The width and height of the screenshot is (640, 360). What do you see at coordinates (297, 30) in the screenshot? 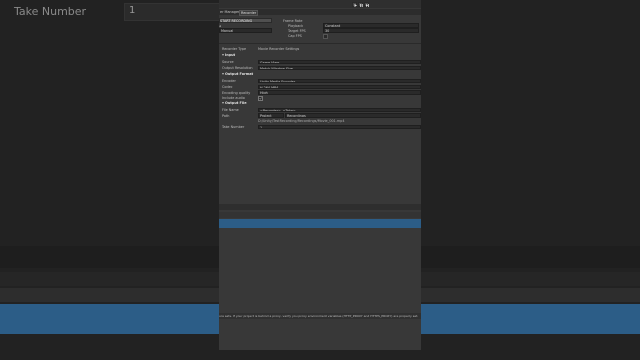
I see `target-fps-label: Target FPS` at bounding box center [297, 30].